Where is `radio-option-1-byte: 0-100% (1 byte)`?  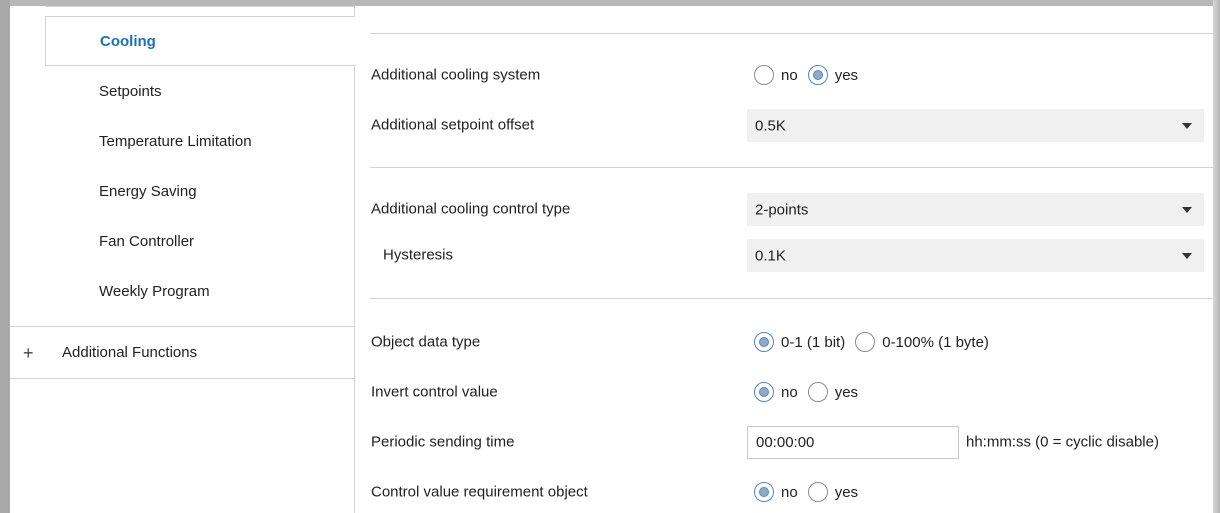 radio-option-1-byte: 0-100% (1 byte) is located at coordinates (922, 342).